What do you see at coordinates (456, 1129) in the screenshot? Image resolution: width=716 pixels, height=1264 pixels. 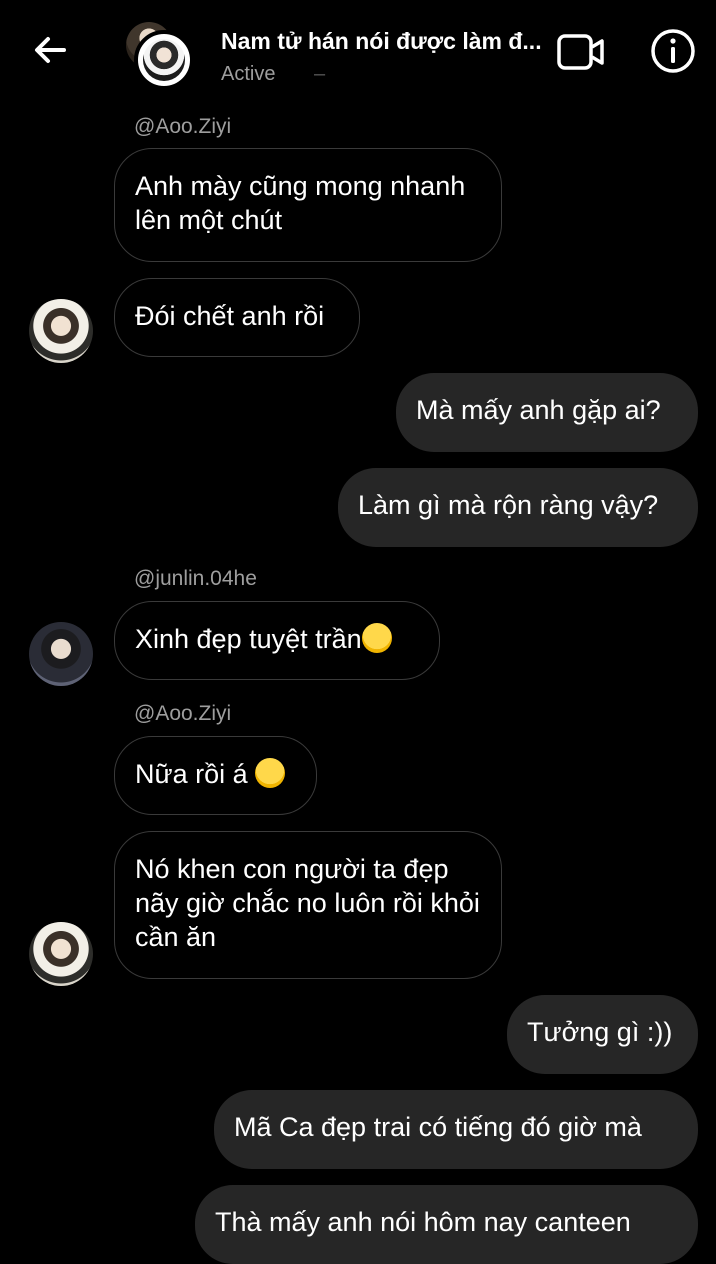 I see `message-bubble-outgoing: Mã Ca đẹp trai có tiếng đó giờ mà` at bounding box center [456, 1129].